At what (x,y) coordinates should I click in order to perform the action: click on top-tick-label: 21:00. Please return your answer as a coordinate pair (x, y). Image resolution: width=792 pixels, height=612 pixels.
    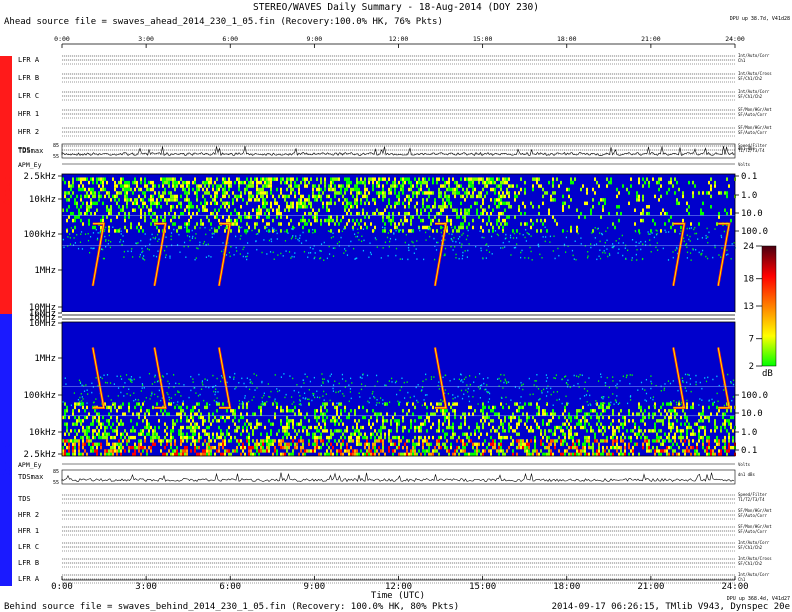
    Looking at the image, I should click on (651, 39).